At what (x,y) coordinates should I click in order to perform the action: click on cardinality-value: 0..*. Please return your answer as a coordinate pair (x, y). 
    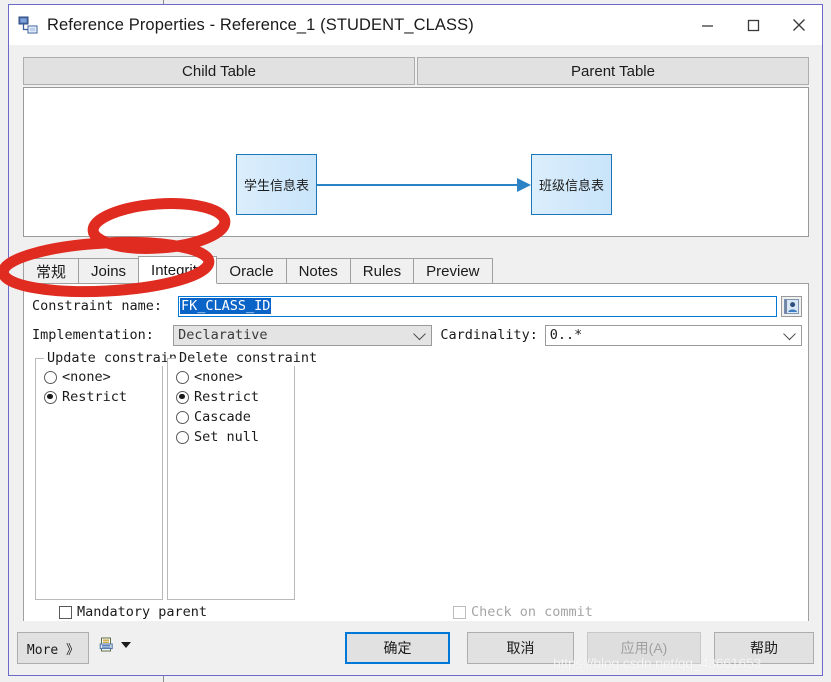
    Looking at the image, I should click on (566, 335).